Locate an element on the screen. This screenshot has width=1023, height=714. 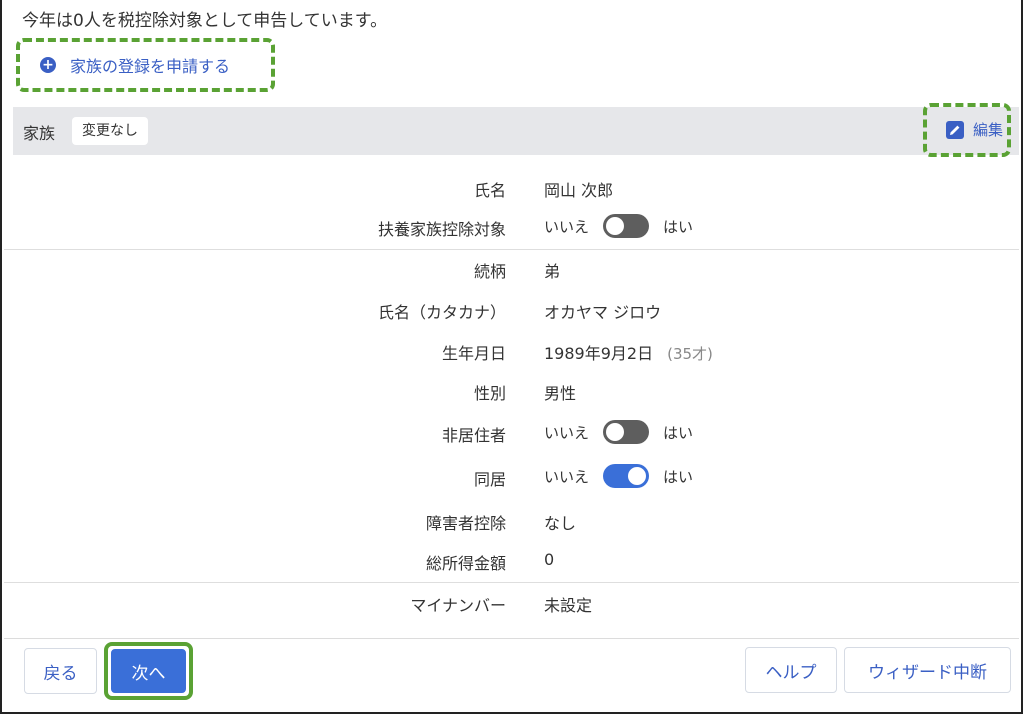
field-value: なし is located at coordinates (560, 523).